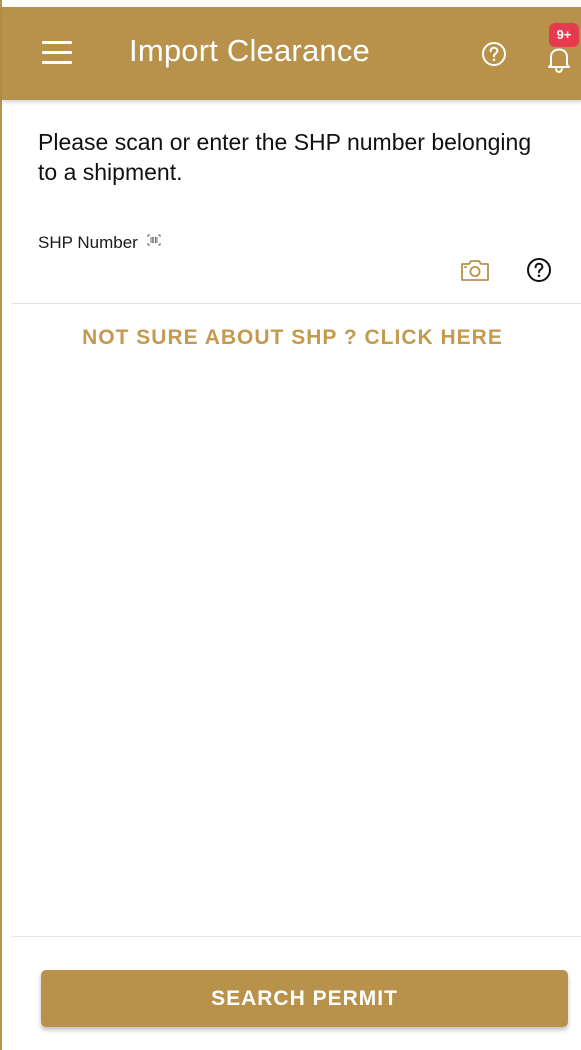 This screenshot has width=581, height=1050. What do you see at coordinates (240, 275) in the screenshot?
I see `shp-number-input` at bounding box center [240, 275].